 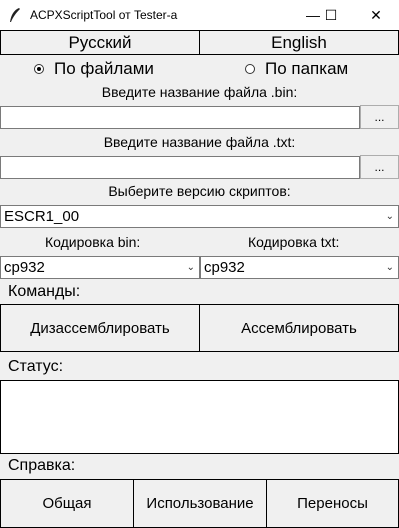 I want to click on status-label: Статус:, so click(x=36, y=366).